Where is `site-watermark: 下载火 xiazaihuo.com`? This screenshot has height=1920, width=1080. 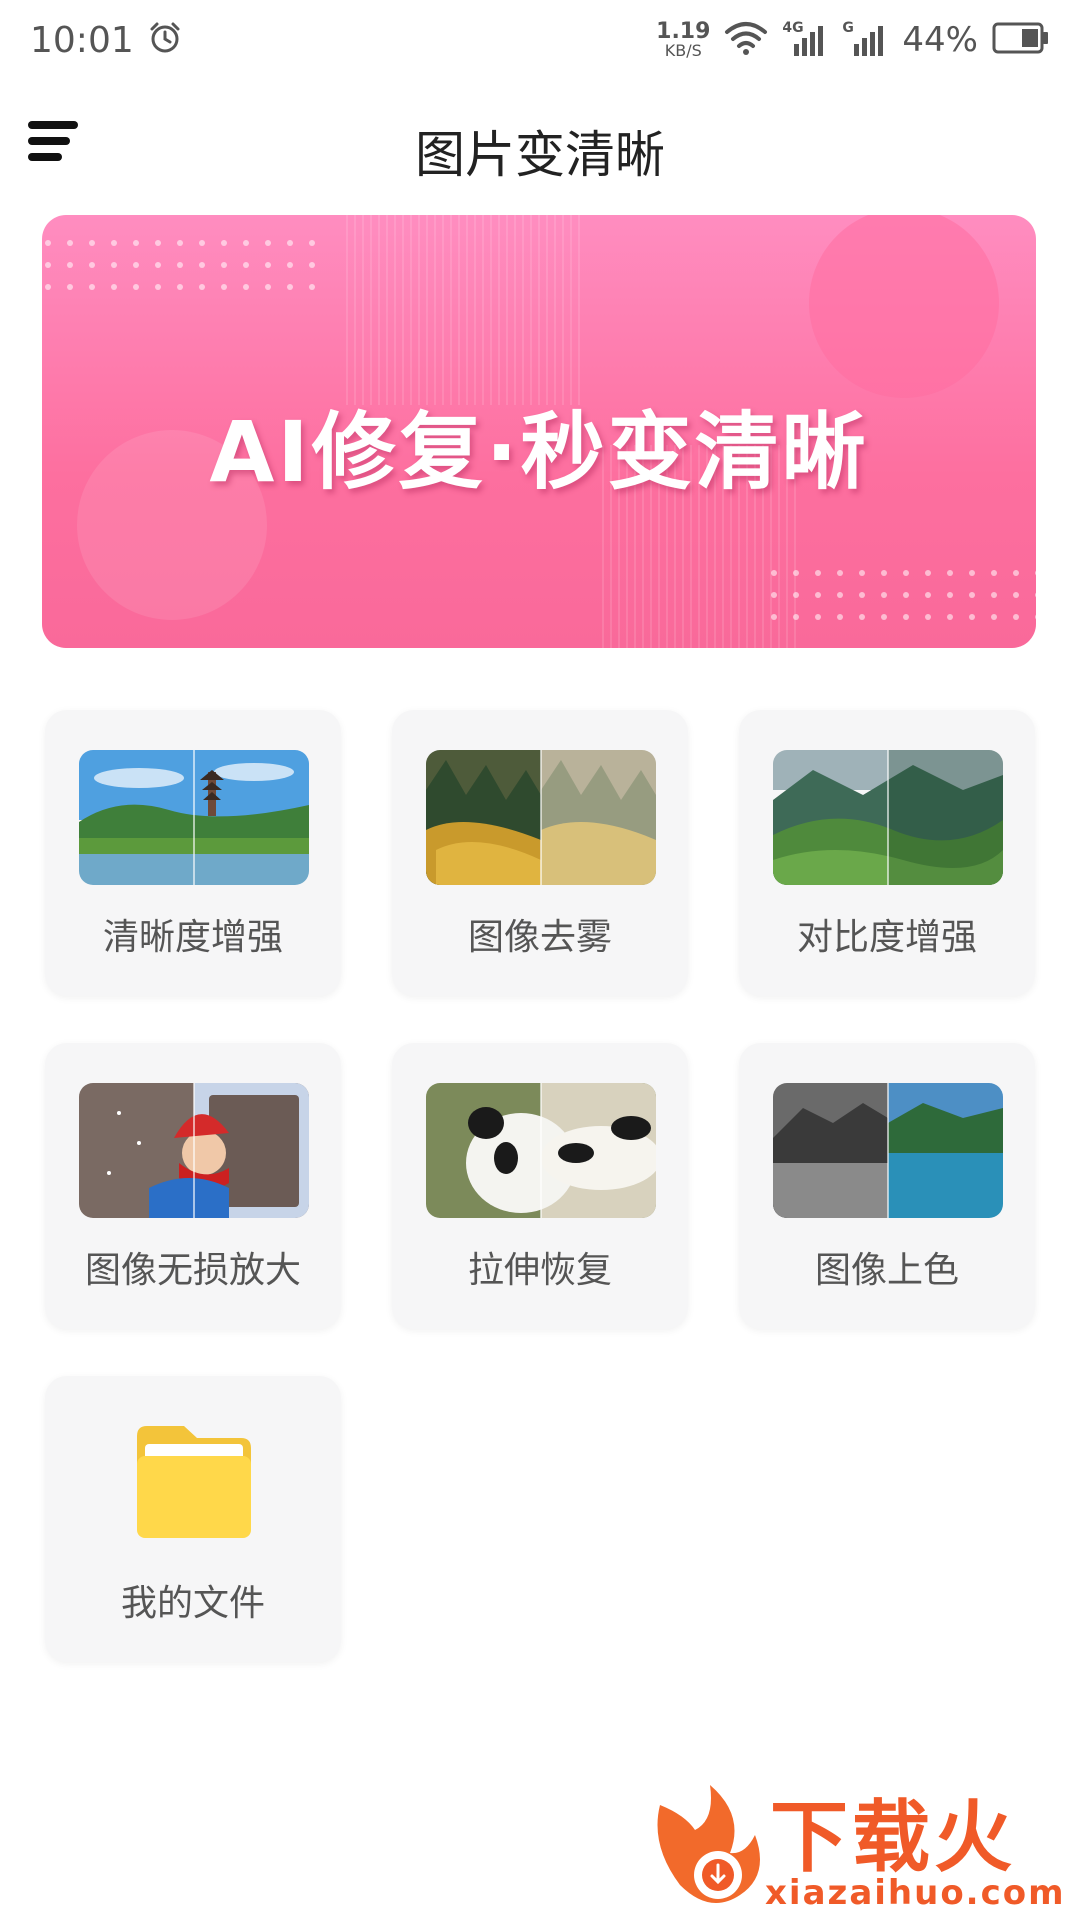
site-watermark: 下载火 xiazaihuo.com is located at coordinates (860, 1847).